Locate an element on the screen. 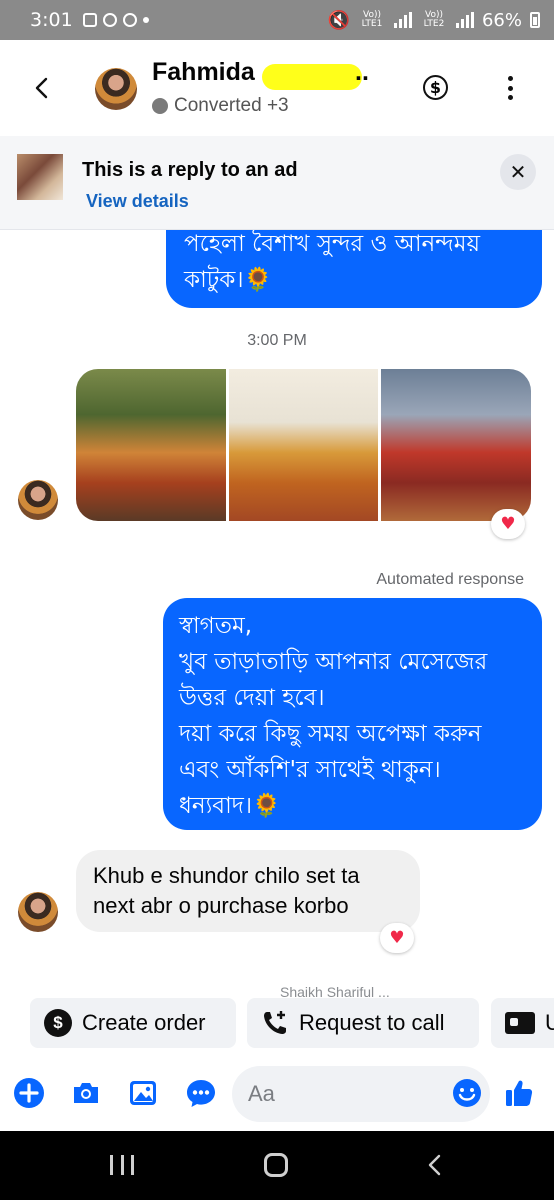 Image resolution: width=554 pixels, height=1200 pixels. contact-avatar is located at coordinates (116, 89).